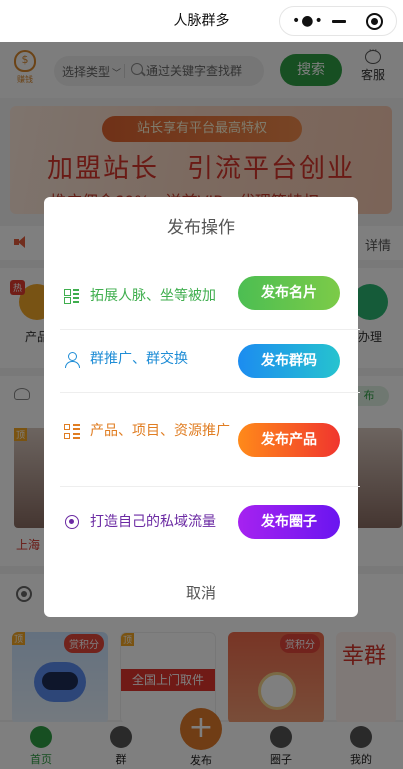  Describe the element at coordinates (201, 21) in the screenshot. I see `title-bar: 人脉群多 •●•` at that location.